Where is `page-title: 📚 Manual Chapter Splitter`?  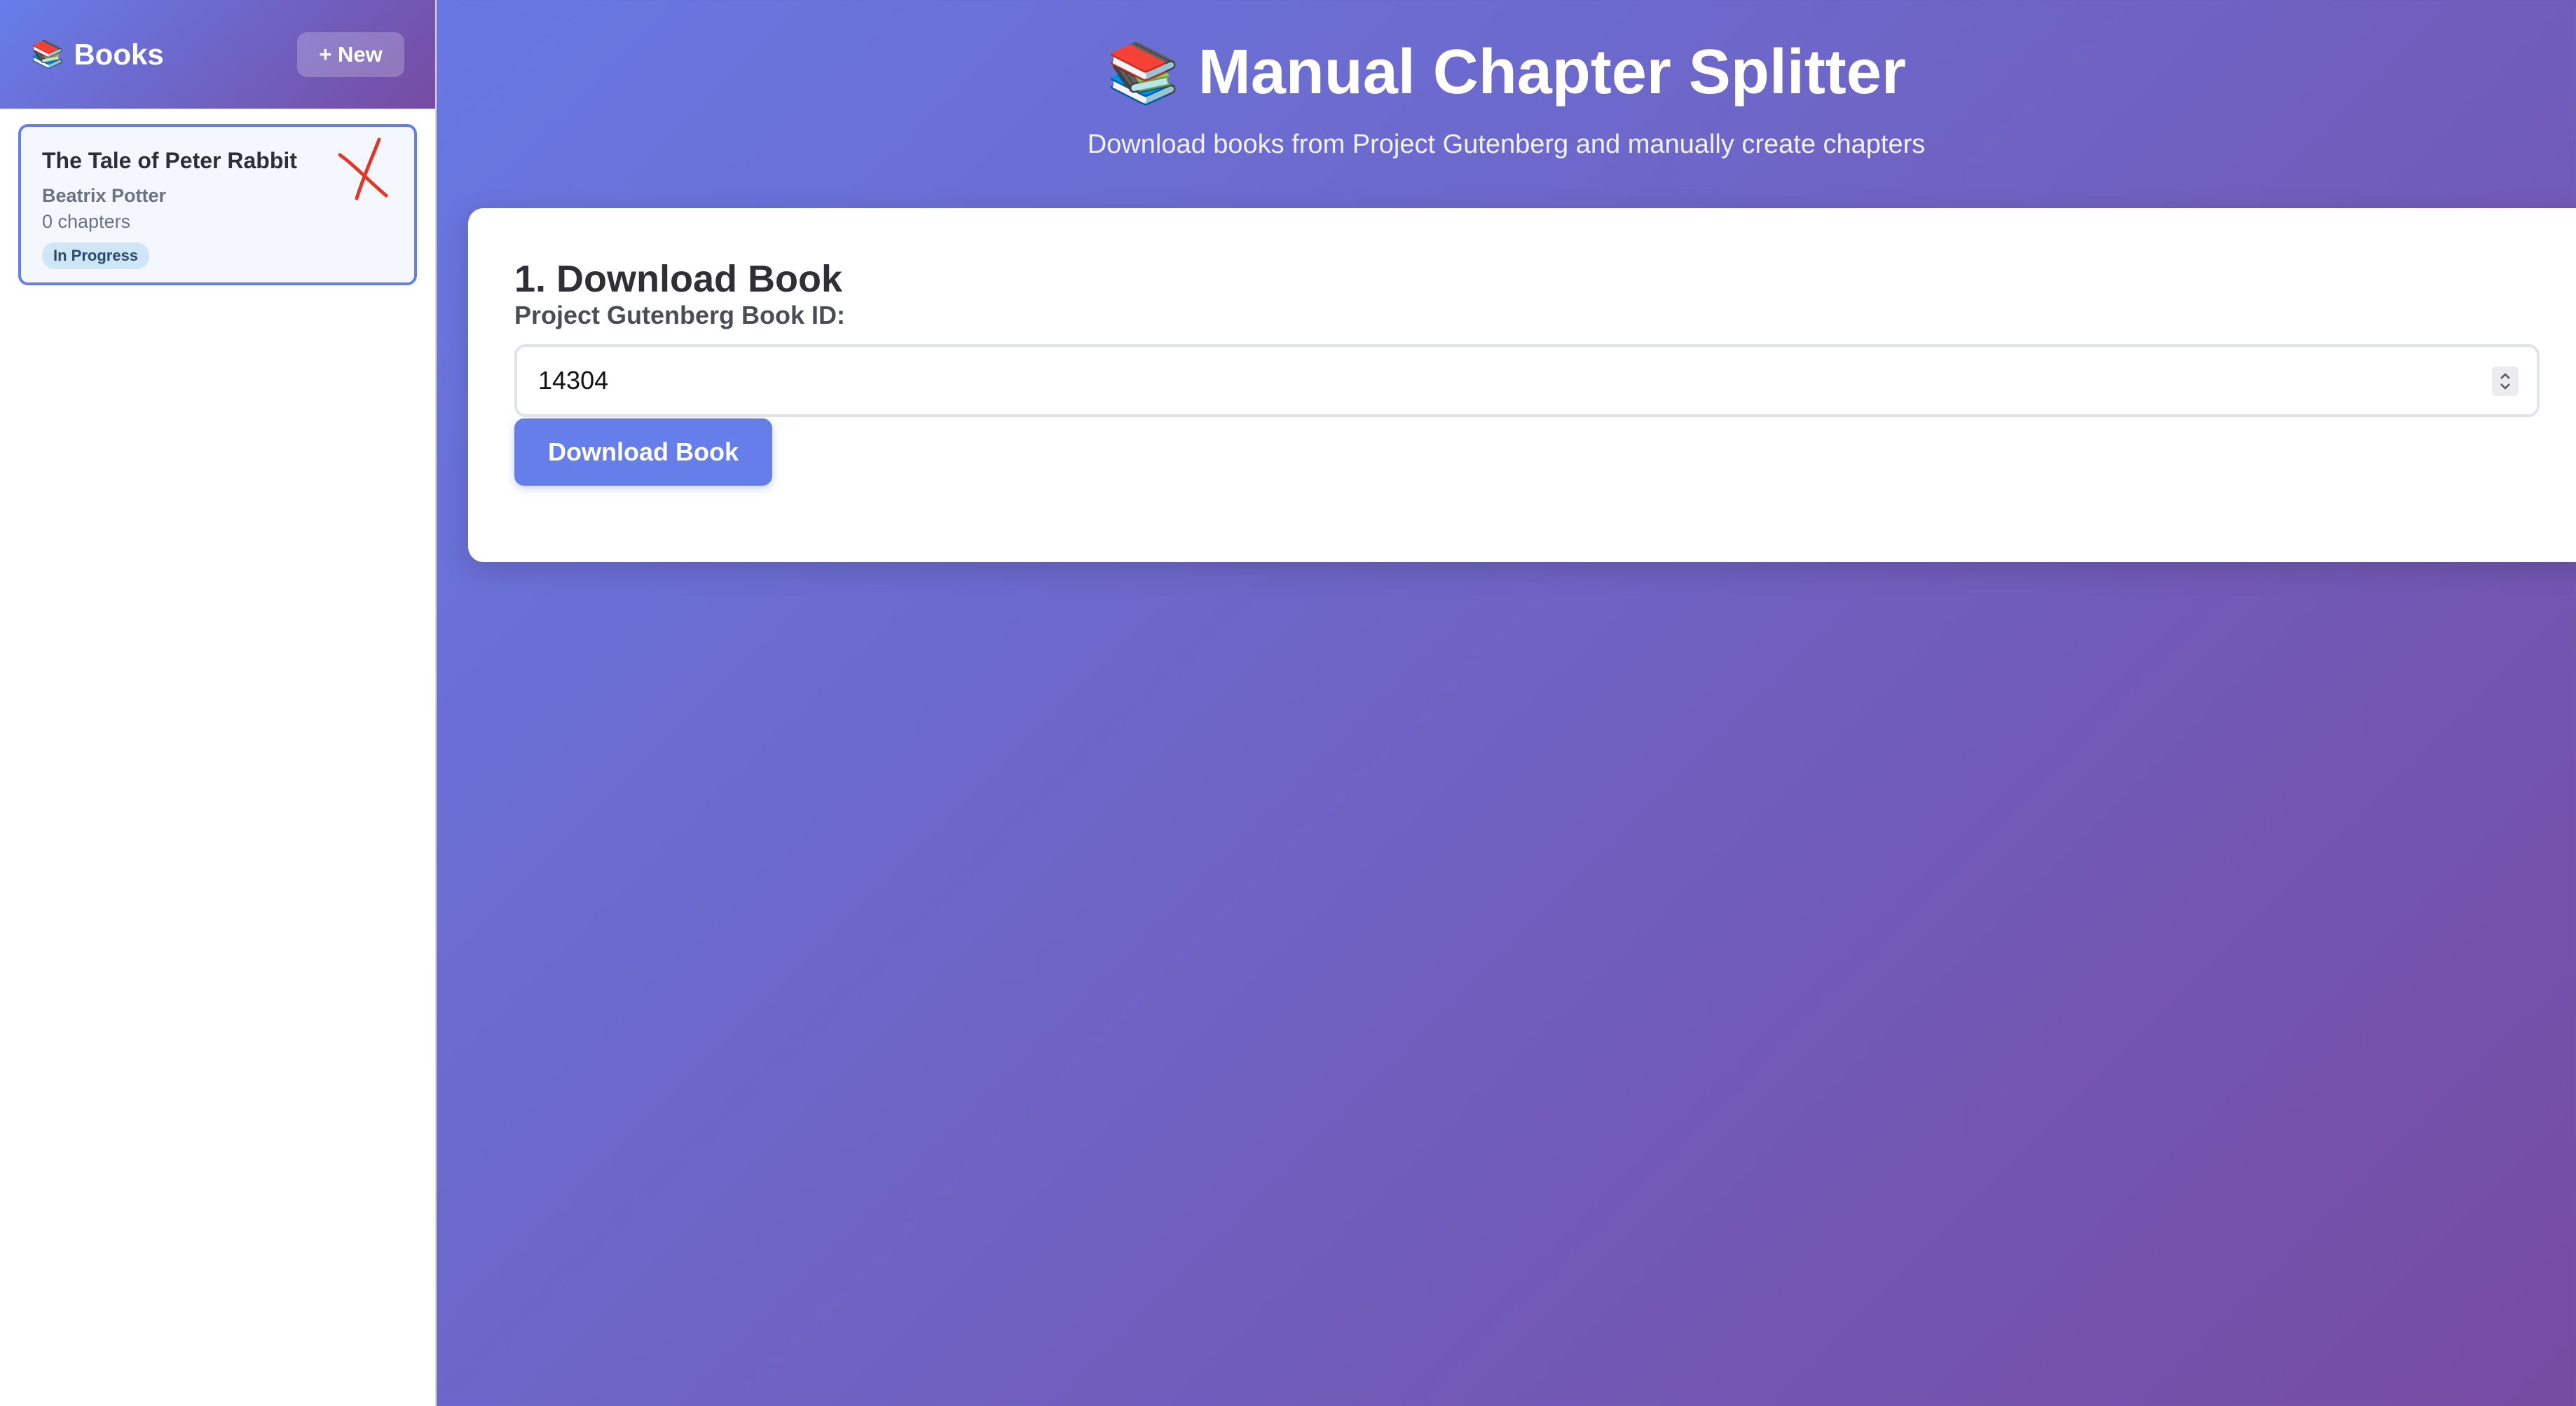 page-title: 📚 Manual Chapter Splitter is located at coordinates (1507, 72).